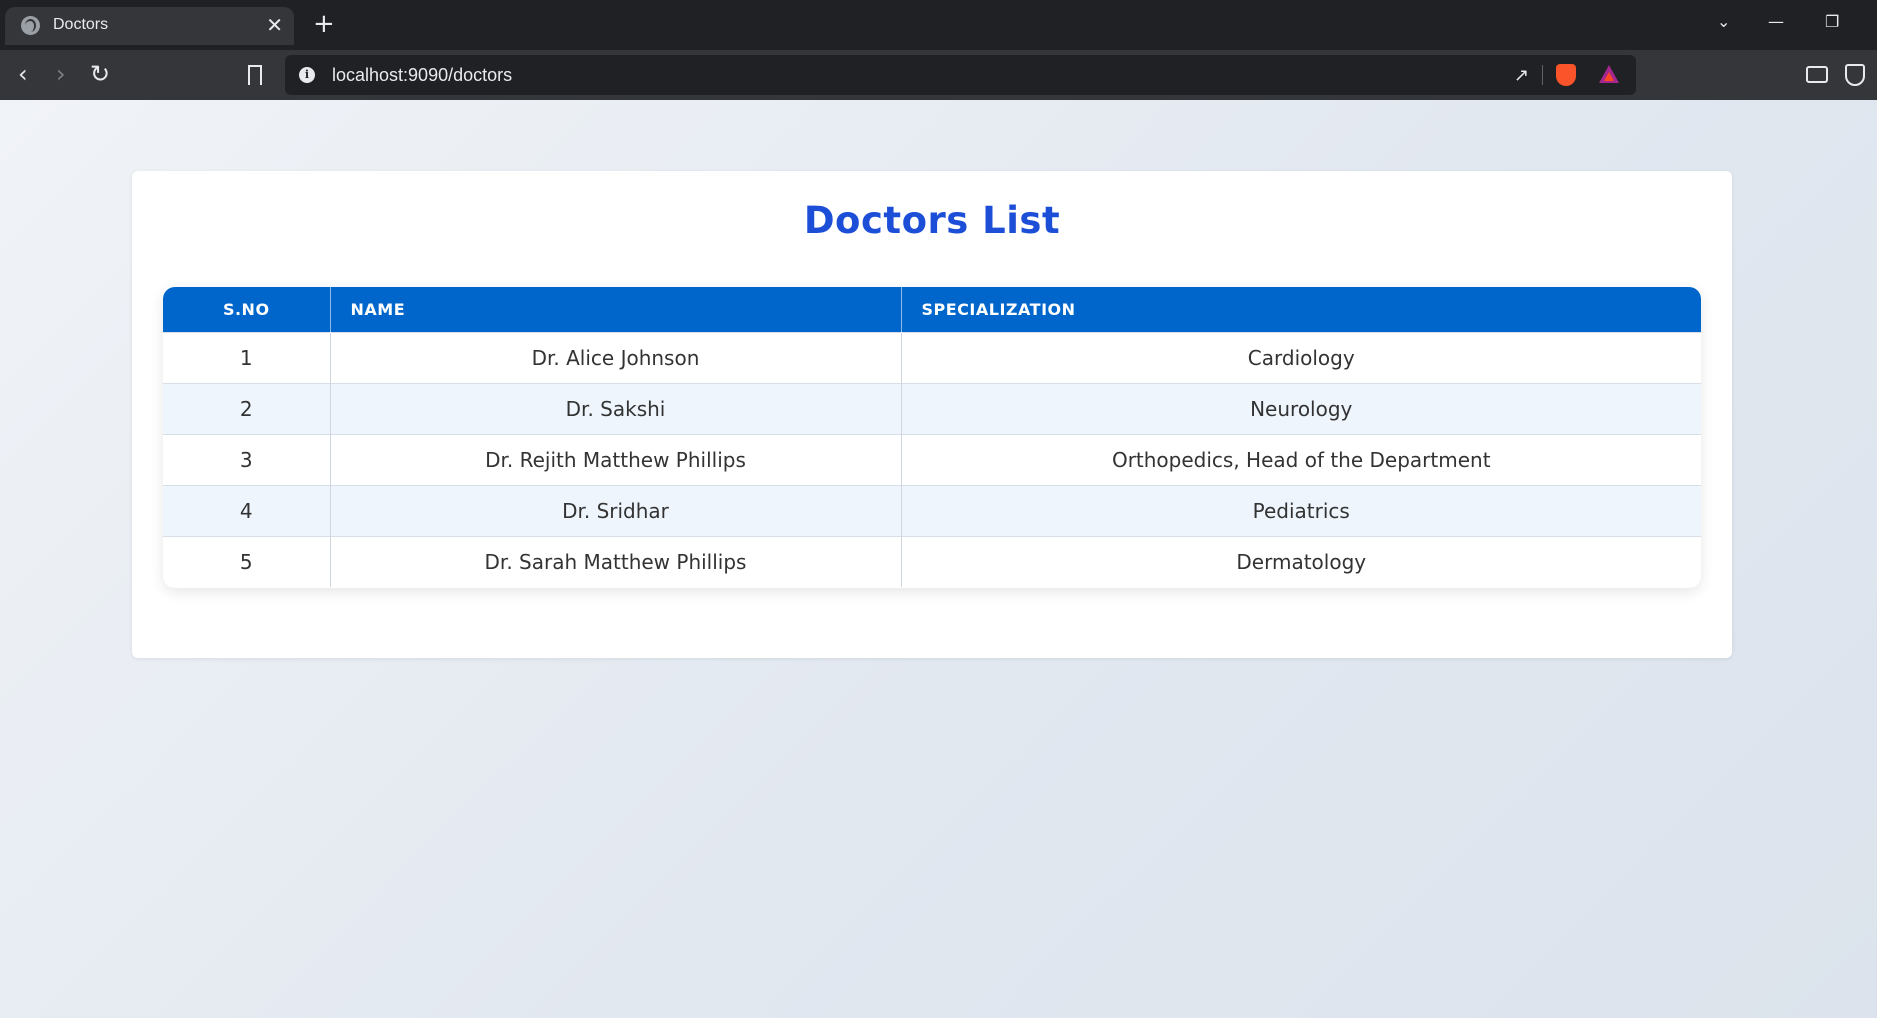  What do you see at coordinates (1723, 21) in the screenshot?
I see `tab-search-dropdown-icon: ⌄` at bounding box center [1723, 21].